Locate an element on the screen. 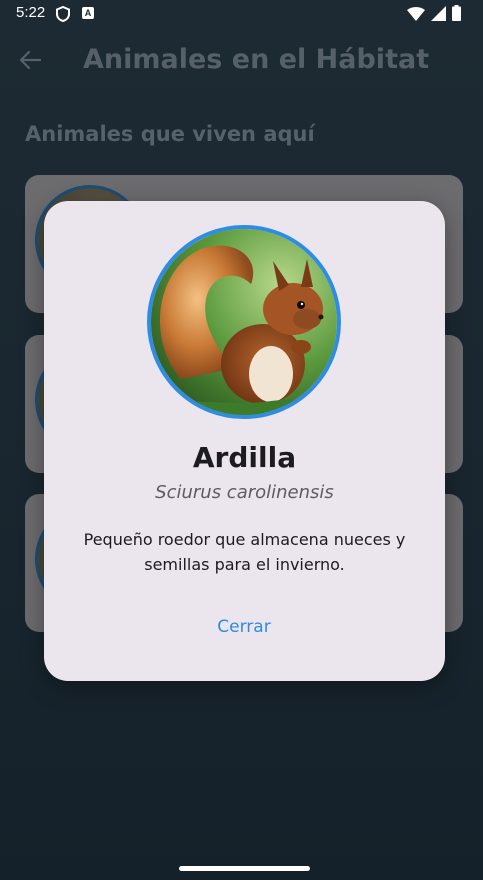  status-bar: 5:22 A is located at coordinates (241, 14).